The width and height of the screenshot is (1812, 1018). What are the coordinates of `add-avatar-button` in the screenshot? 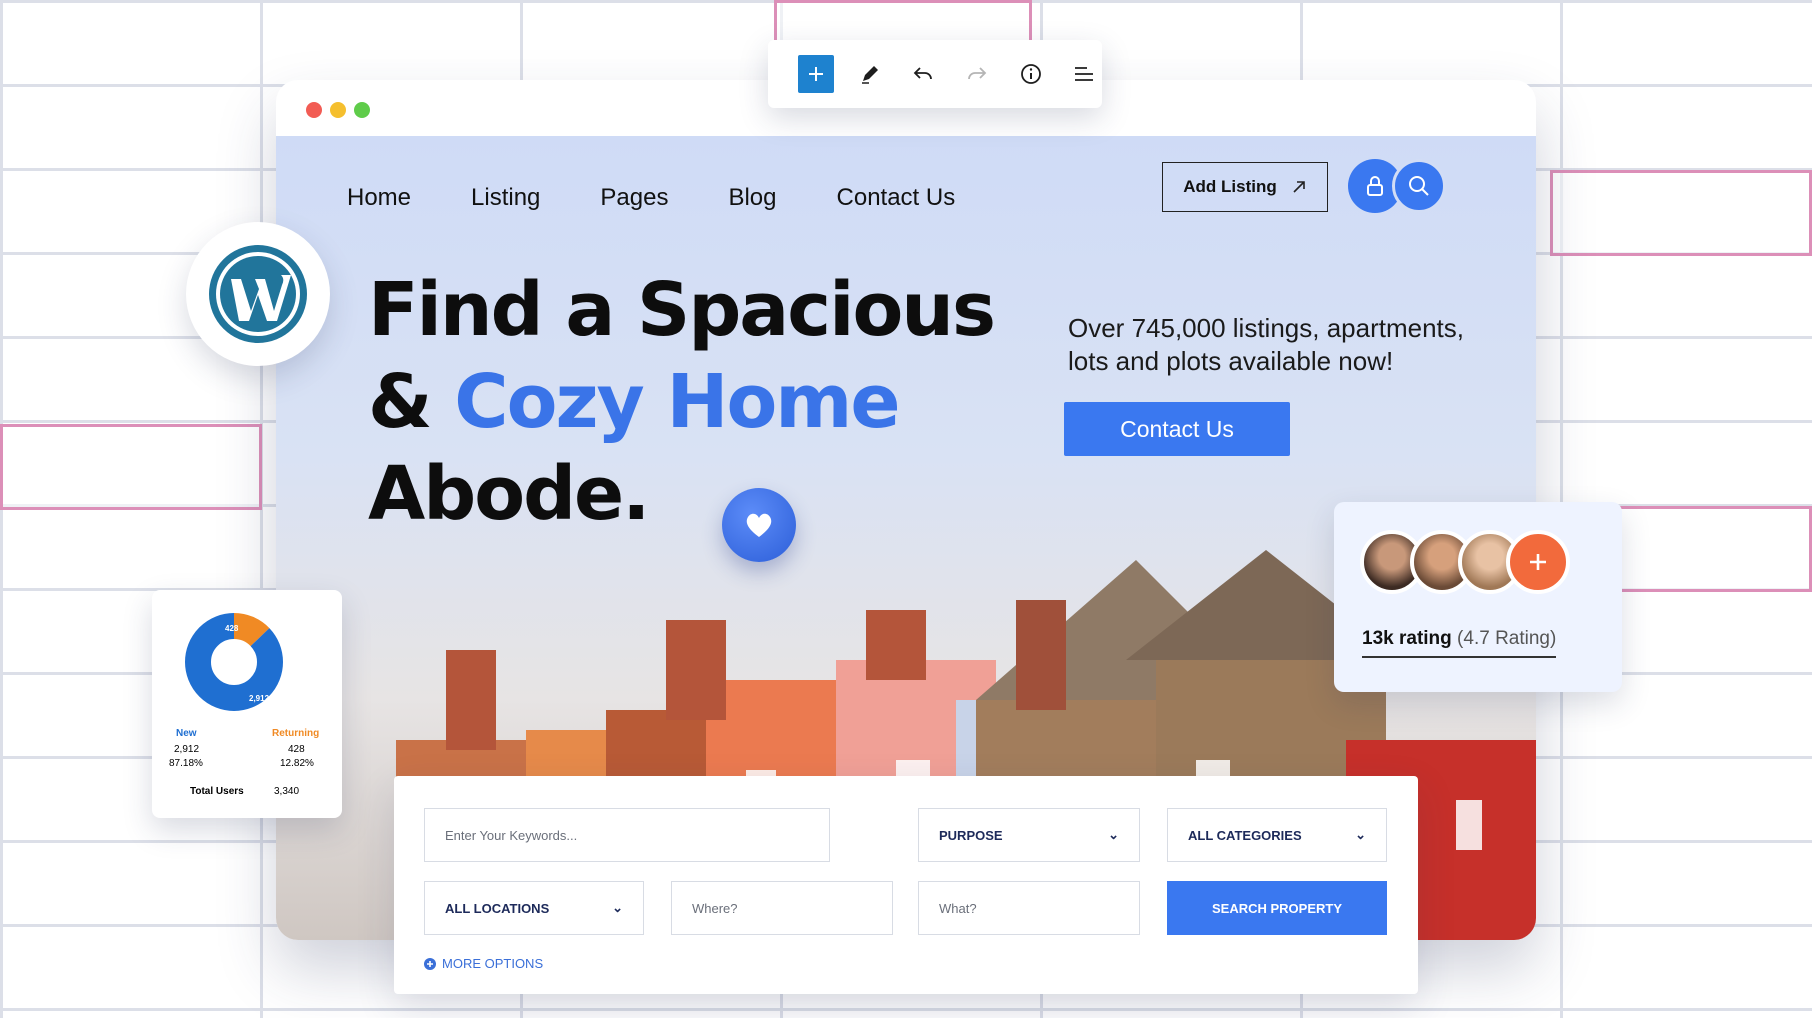 It's located at (1538, 562).